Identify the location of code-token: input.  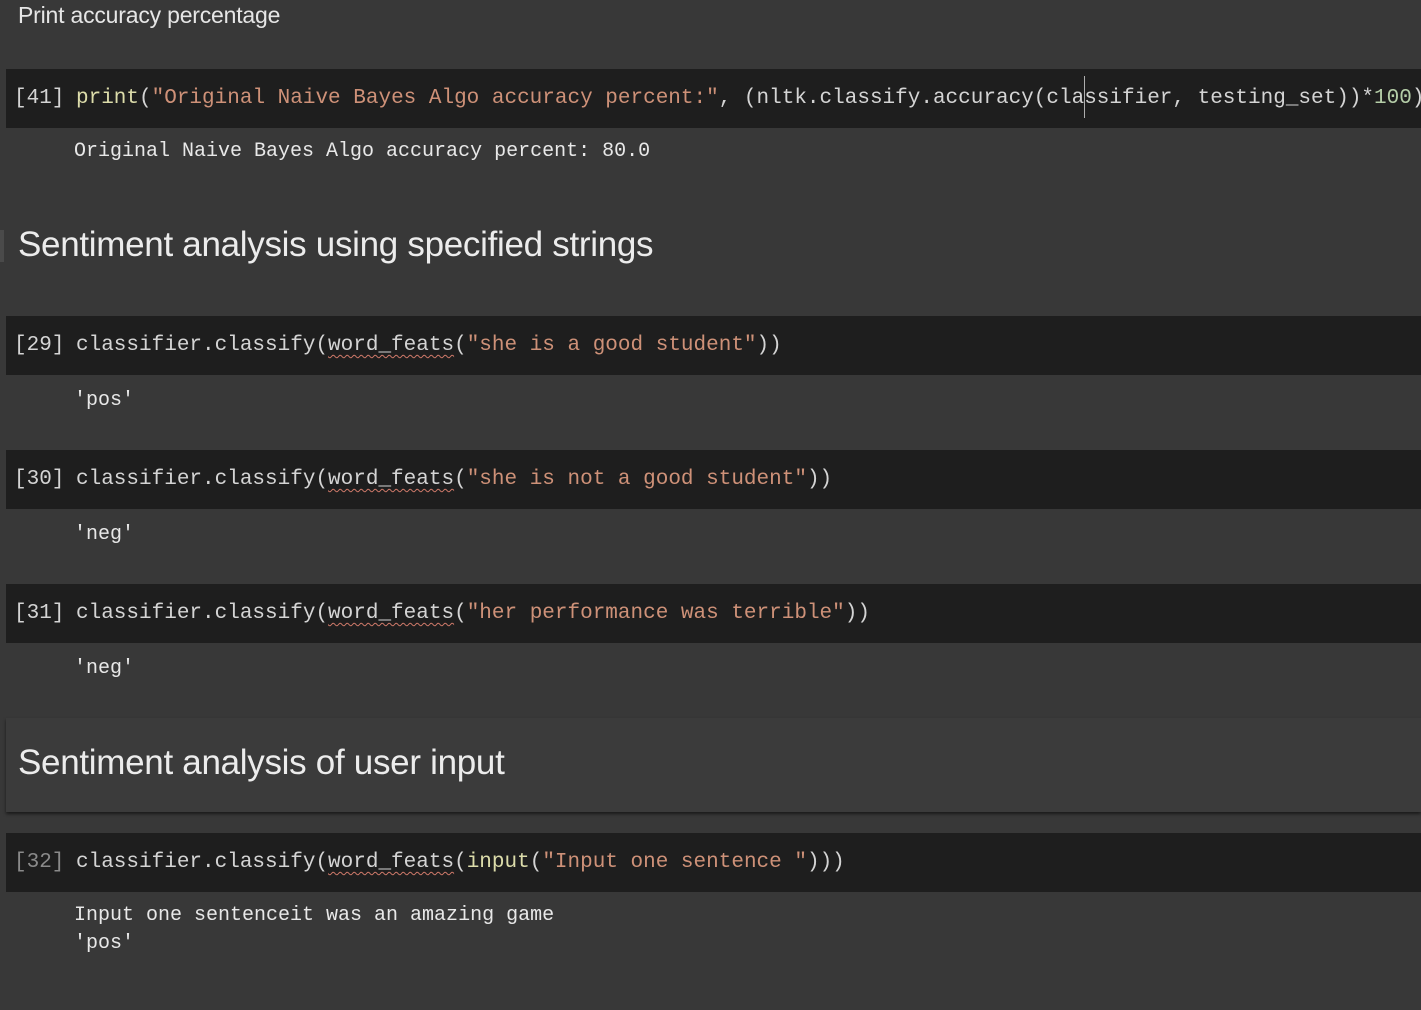
(498, 862).